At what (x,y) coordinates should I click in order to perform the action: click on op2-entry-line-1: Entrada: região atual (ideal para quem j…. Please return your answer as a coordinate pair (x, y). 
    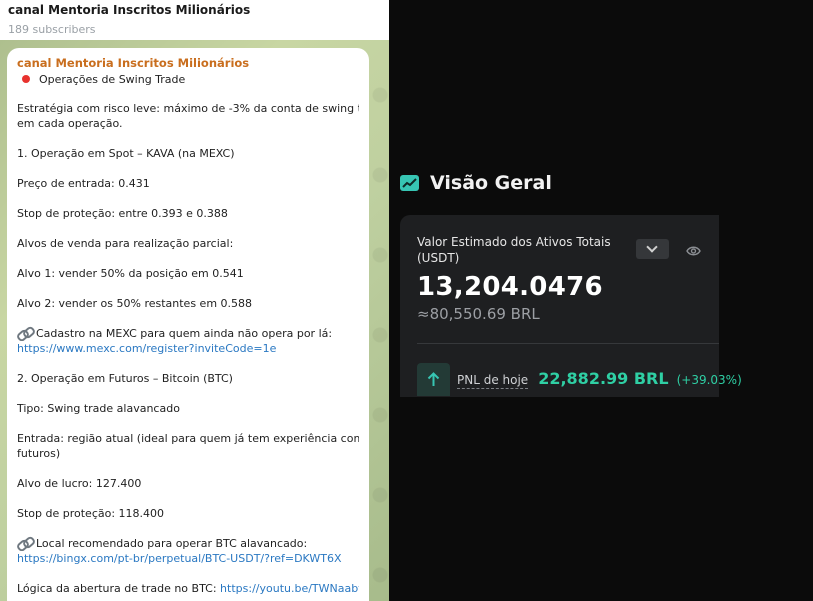
    Looking at the image, I should click on (188, 438).